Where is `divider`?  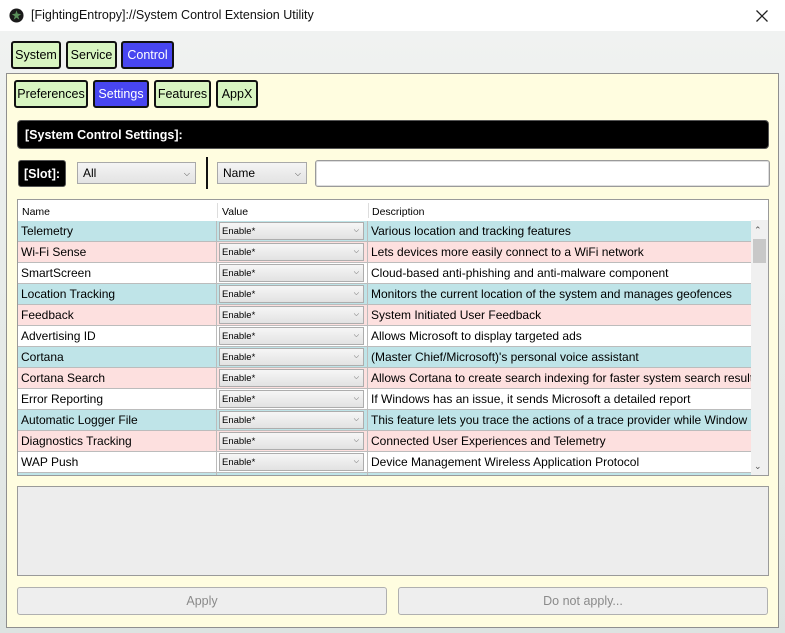
divider is located at coordinates (207, 173).